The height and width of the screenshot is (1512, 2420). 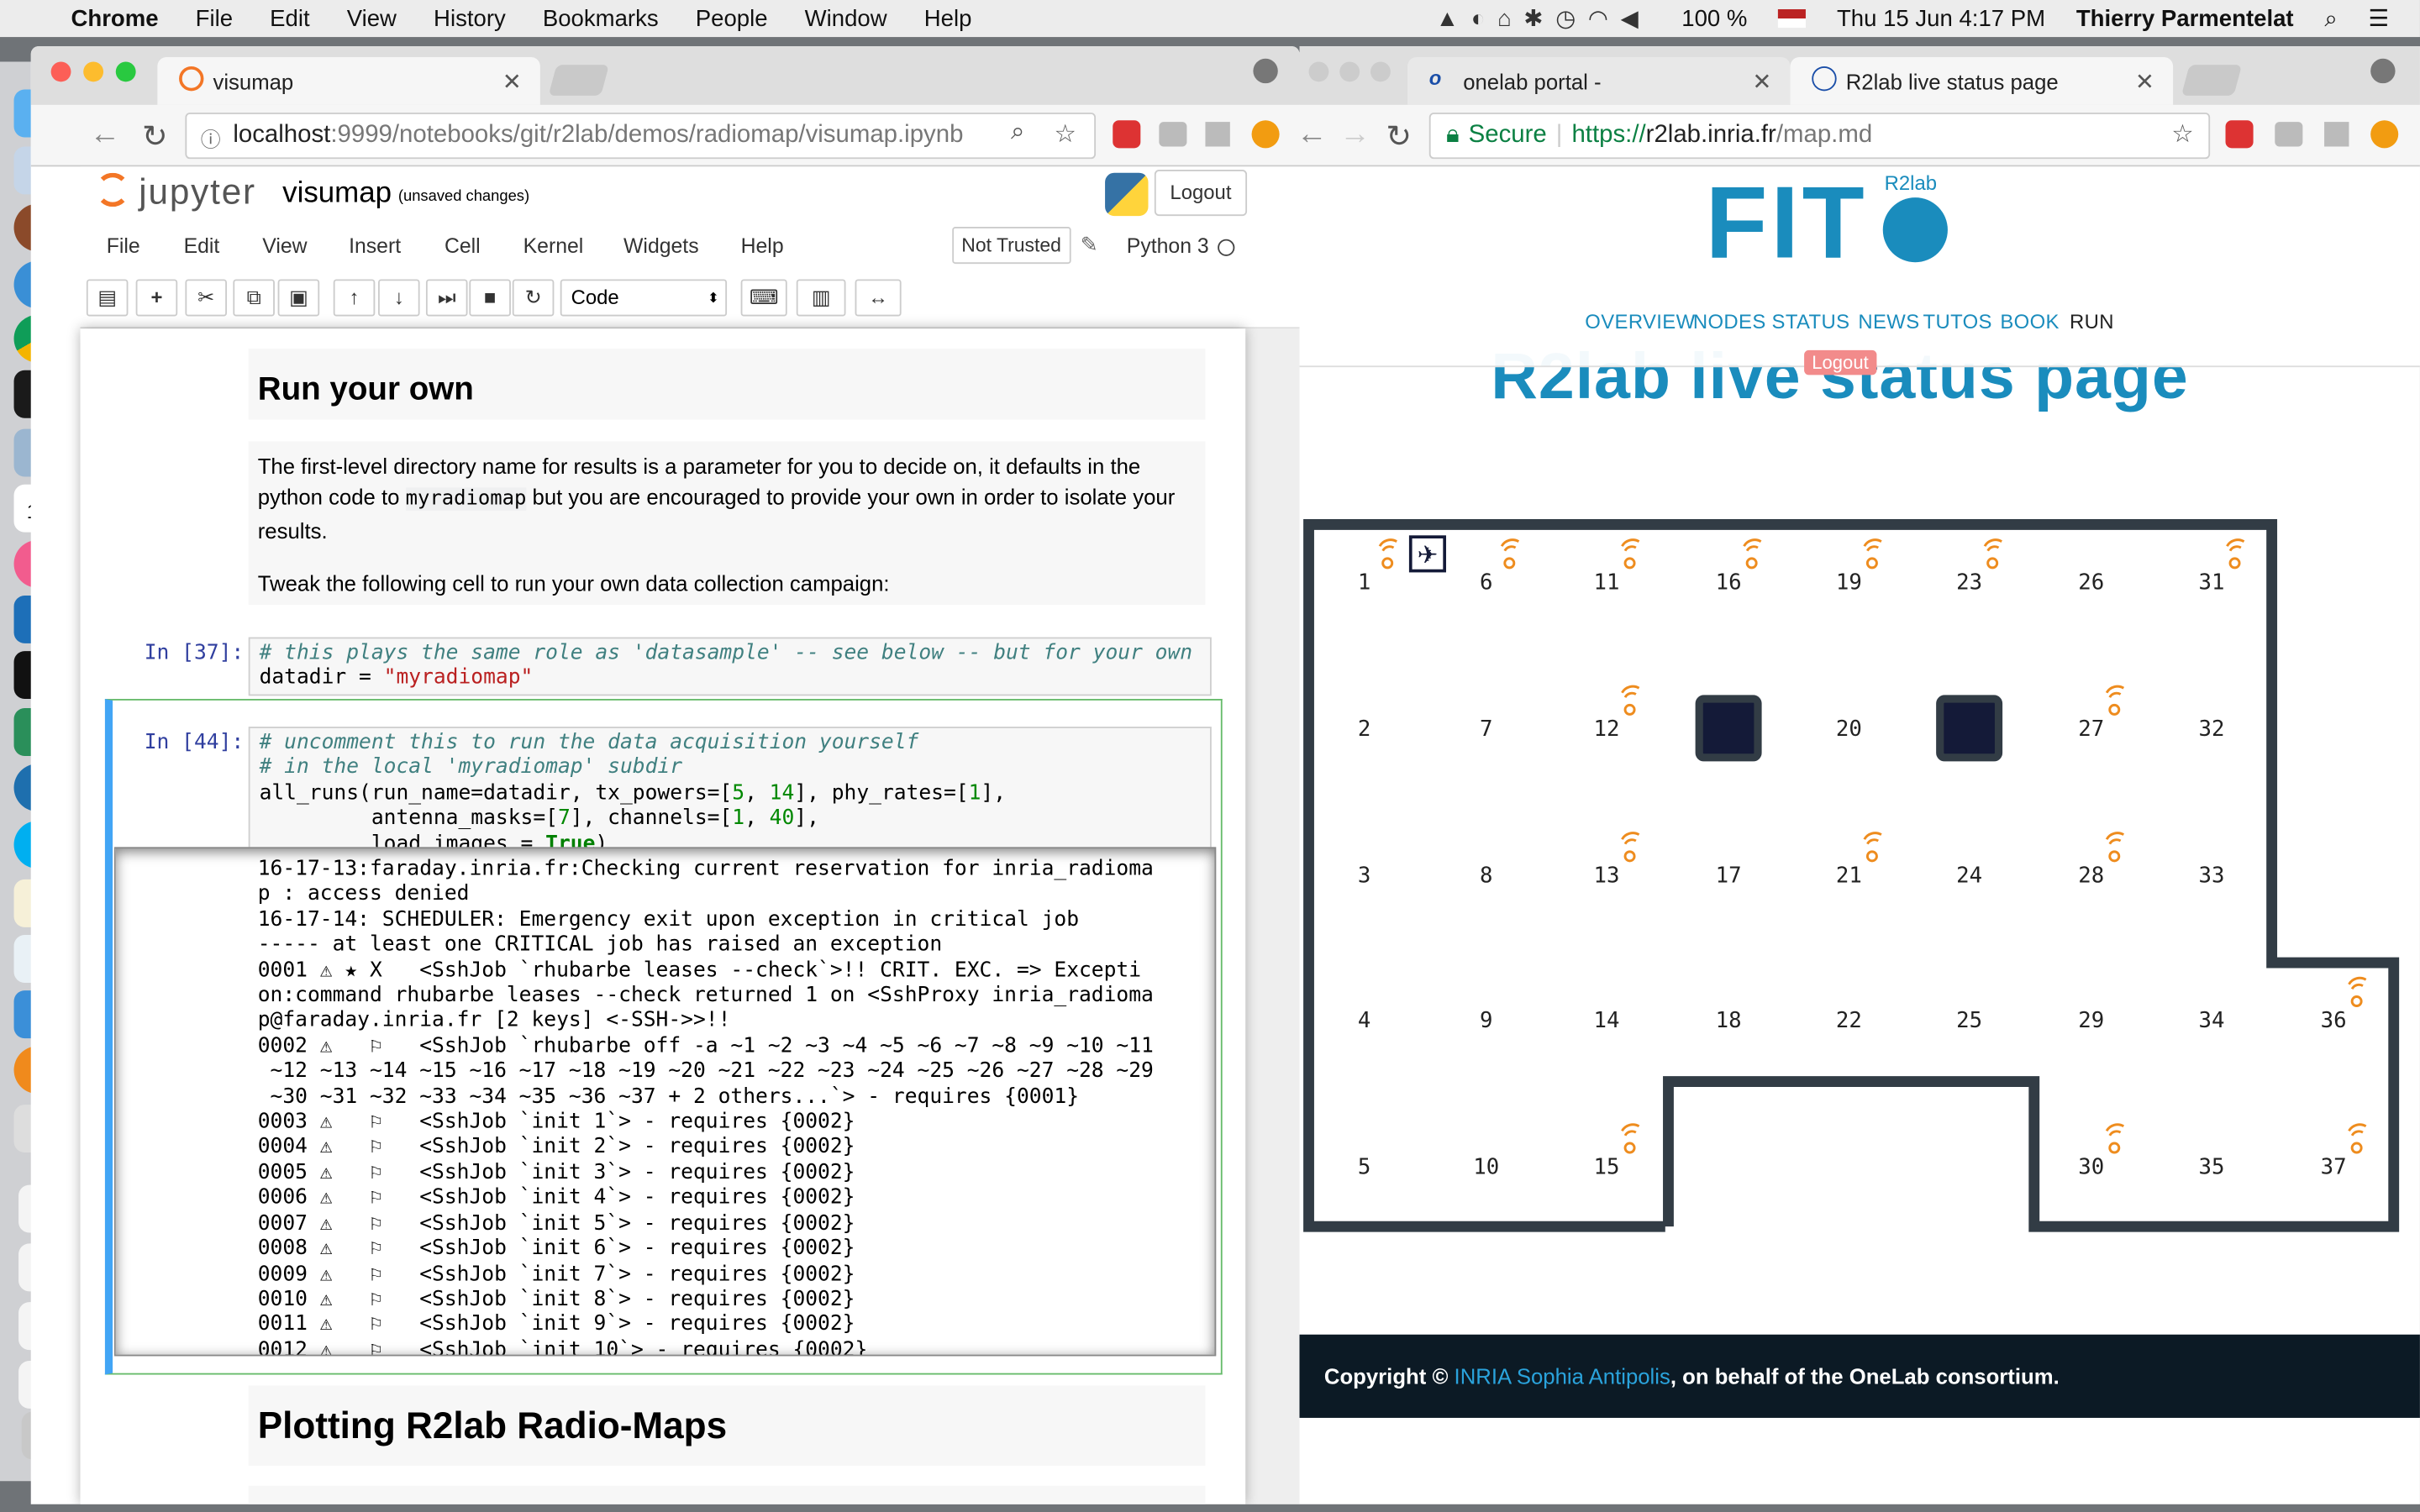 What do you see at coordinates (601, 18) in the screenshot?
I see `menu-bookmarks: Bookmarks` at bounding box center [601, 18].